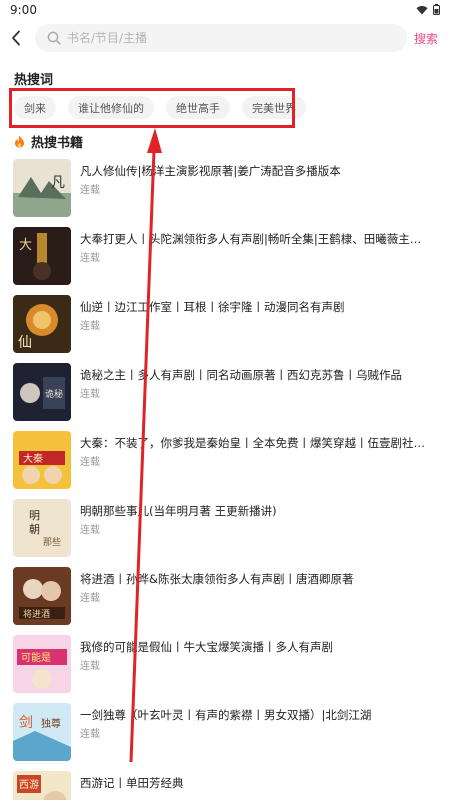 The width and height of the screenshot is (450, 800). I want to click on book-item: 剑 独尊 一剑独尊（叶玄叶灵丨有声的紫襟丨男女双播）|北剑江湖 连载, so click(225, 737).